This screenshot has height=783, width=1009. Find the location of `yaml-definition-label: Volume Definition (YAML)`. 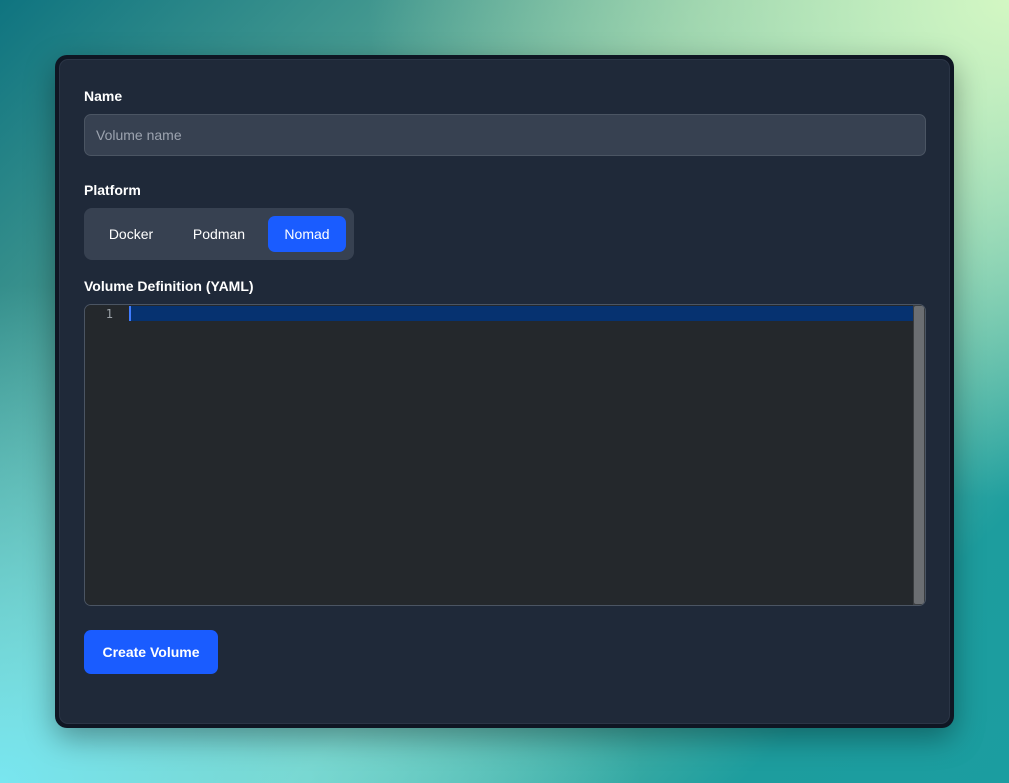

yaml-definition-label: Volume Definition (YAML) is located at coordinates (169, 286).